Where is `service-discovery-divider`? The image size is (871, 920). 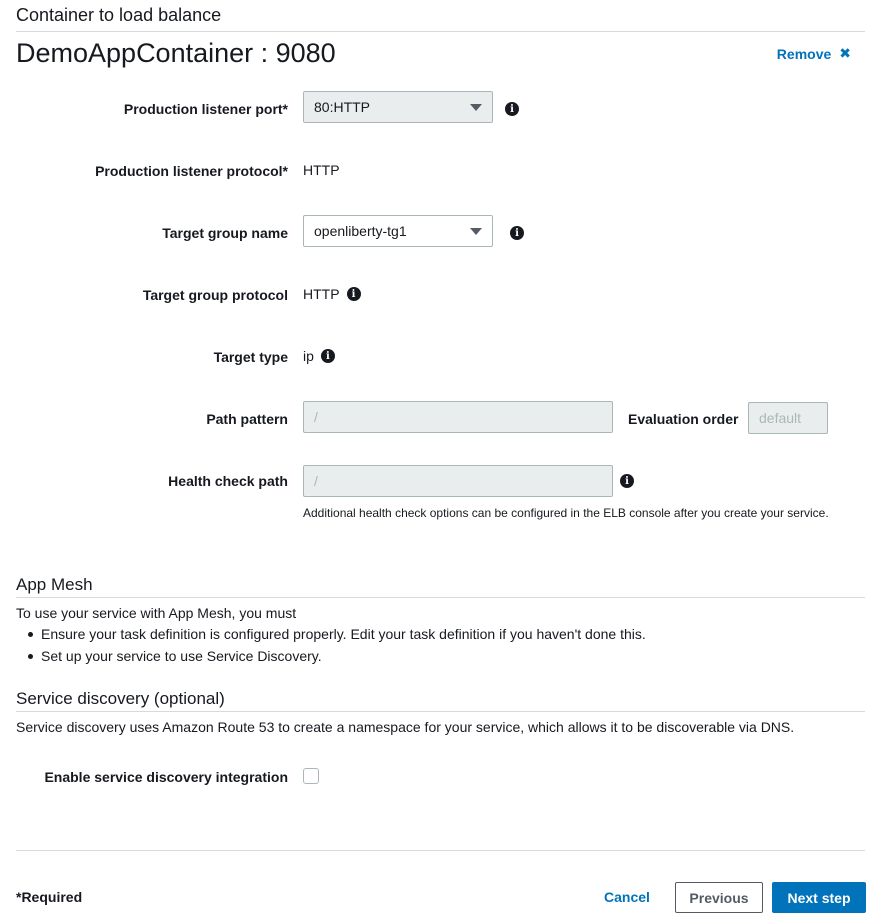
service-discovery-divider is located at coordinates (440, 711).